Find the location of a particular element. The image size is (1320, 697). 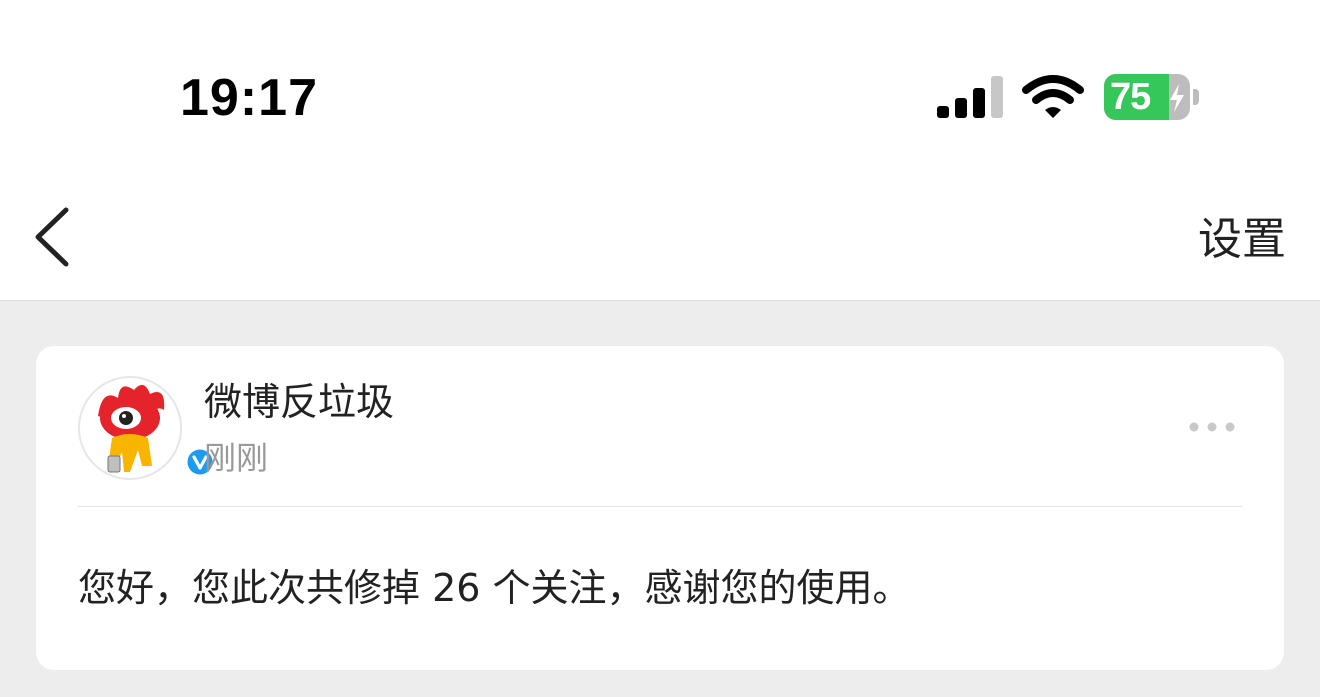

wifi-icon is located at coordinates (1053, 96).